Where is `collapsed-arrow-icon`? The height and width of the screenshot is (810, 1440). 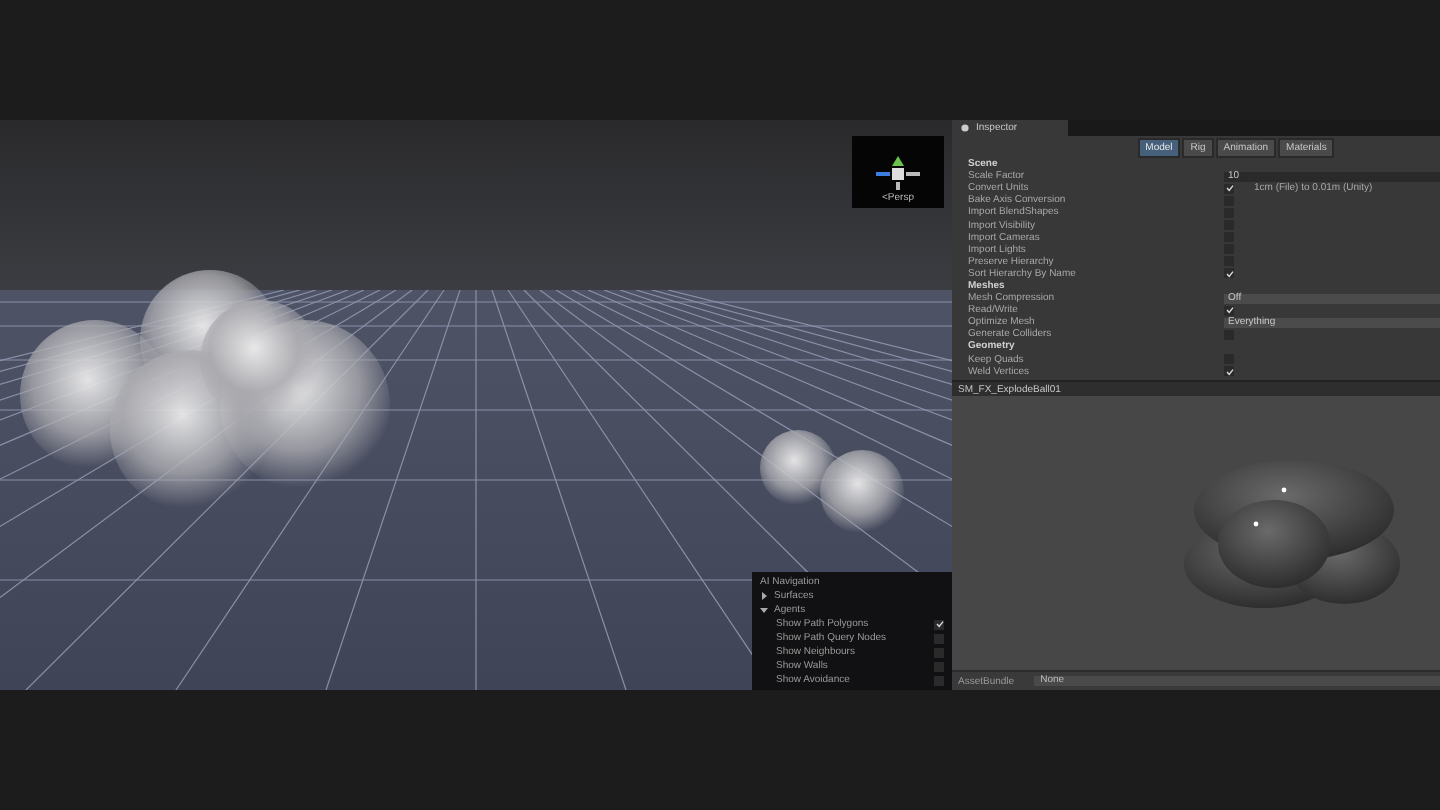 collapsed-arrow-icon is located at coordinates (764, 596).